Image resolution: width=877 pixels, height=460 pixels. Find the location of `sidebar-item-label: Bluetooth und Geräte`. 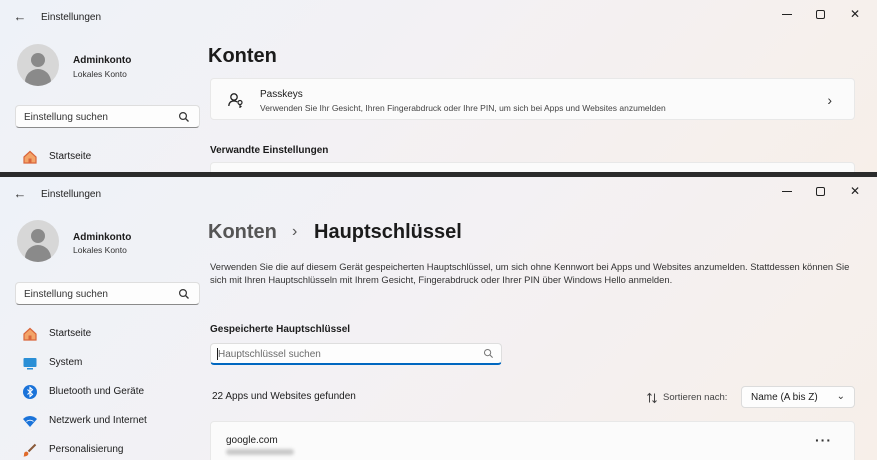

sidebar-item-label: Bluetooth und Geräte is located at coordinates (97, 391).